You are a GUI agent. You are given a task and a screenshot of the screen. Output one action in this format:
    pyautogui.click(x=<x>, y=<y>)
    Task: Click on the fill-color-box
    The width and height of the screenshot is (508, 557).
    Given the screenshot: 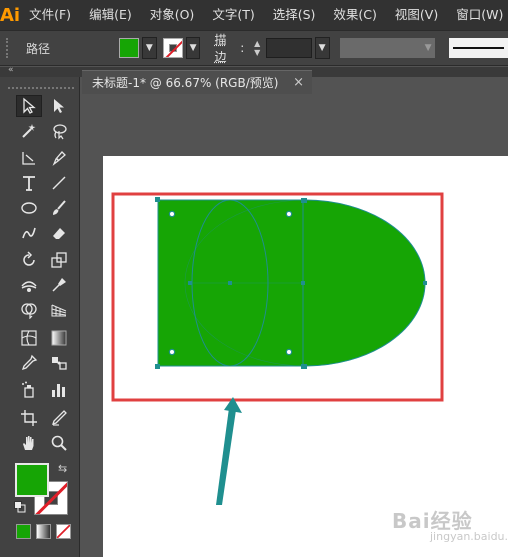 What is the action you would take?
    pyautogui.click(x=32, y=480)
    